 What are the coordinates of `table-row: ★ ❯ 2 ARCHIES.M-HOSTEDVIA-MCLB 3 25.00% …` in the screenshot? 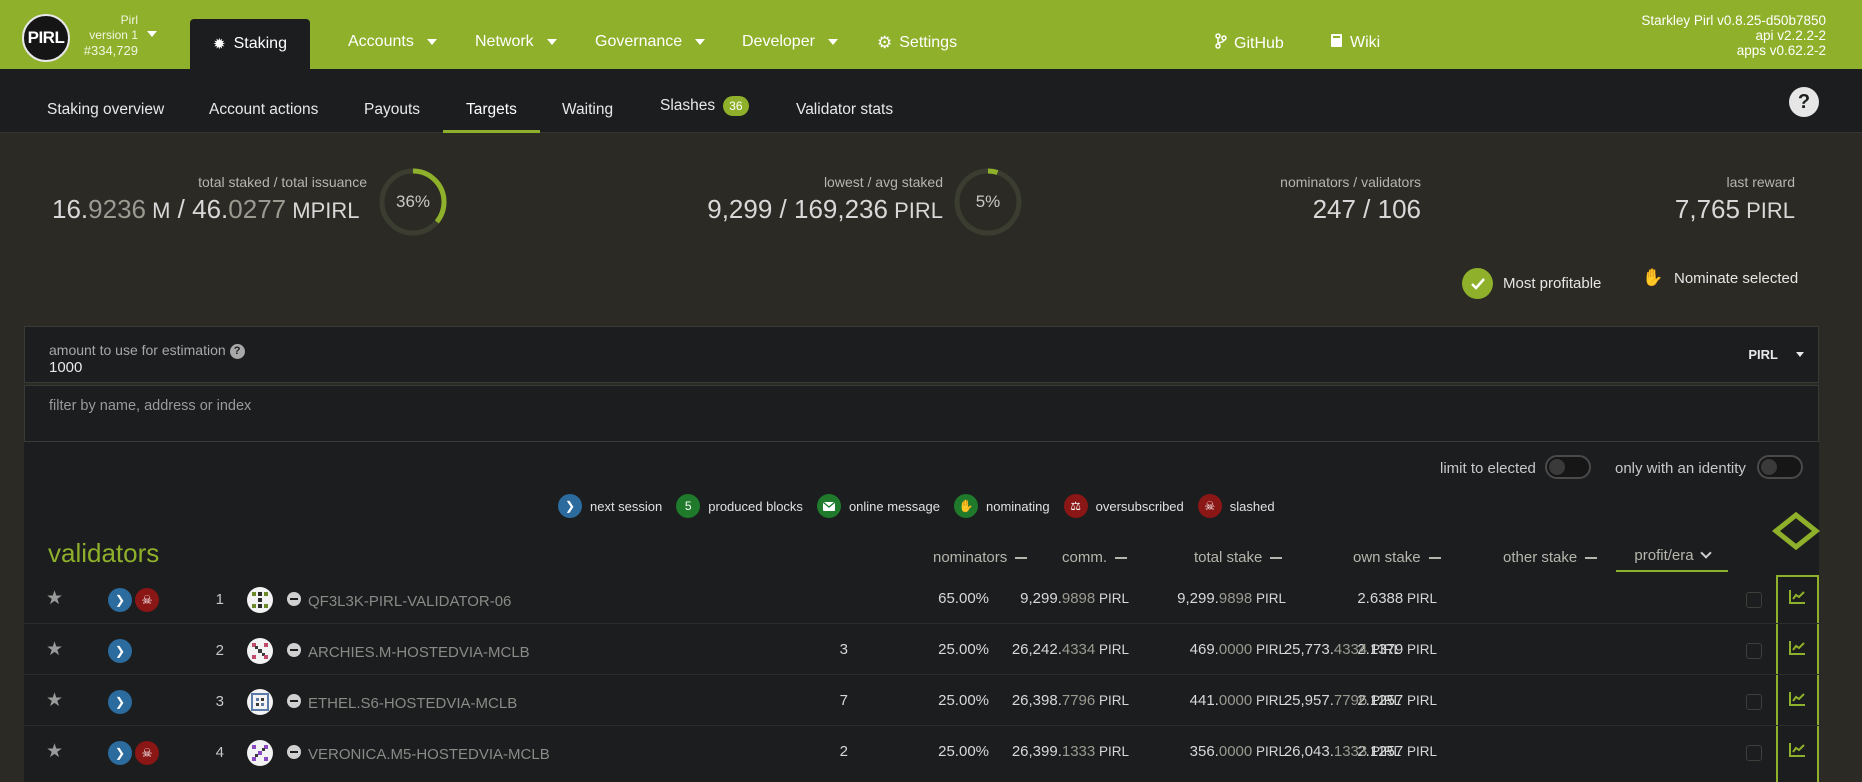 It's located at (921, 650).